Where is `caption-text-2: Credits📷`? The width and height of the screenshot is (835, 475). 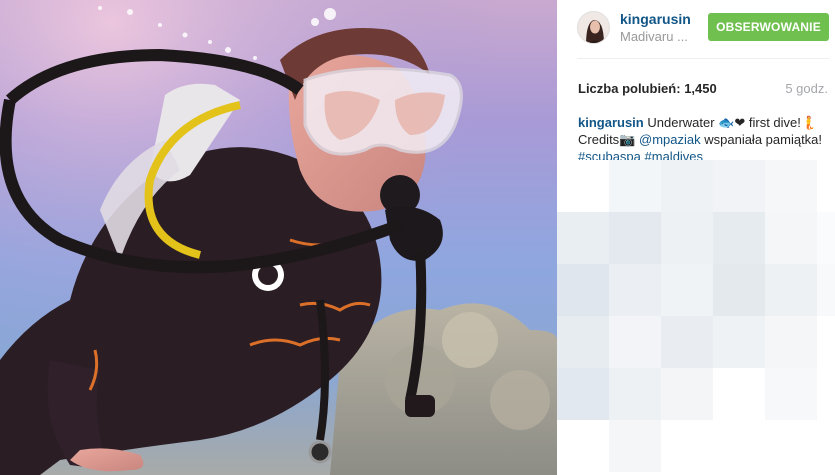 caption-text-2: Credits📷 is located at coordinates (607, 139).